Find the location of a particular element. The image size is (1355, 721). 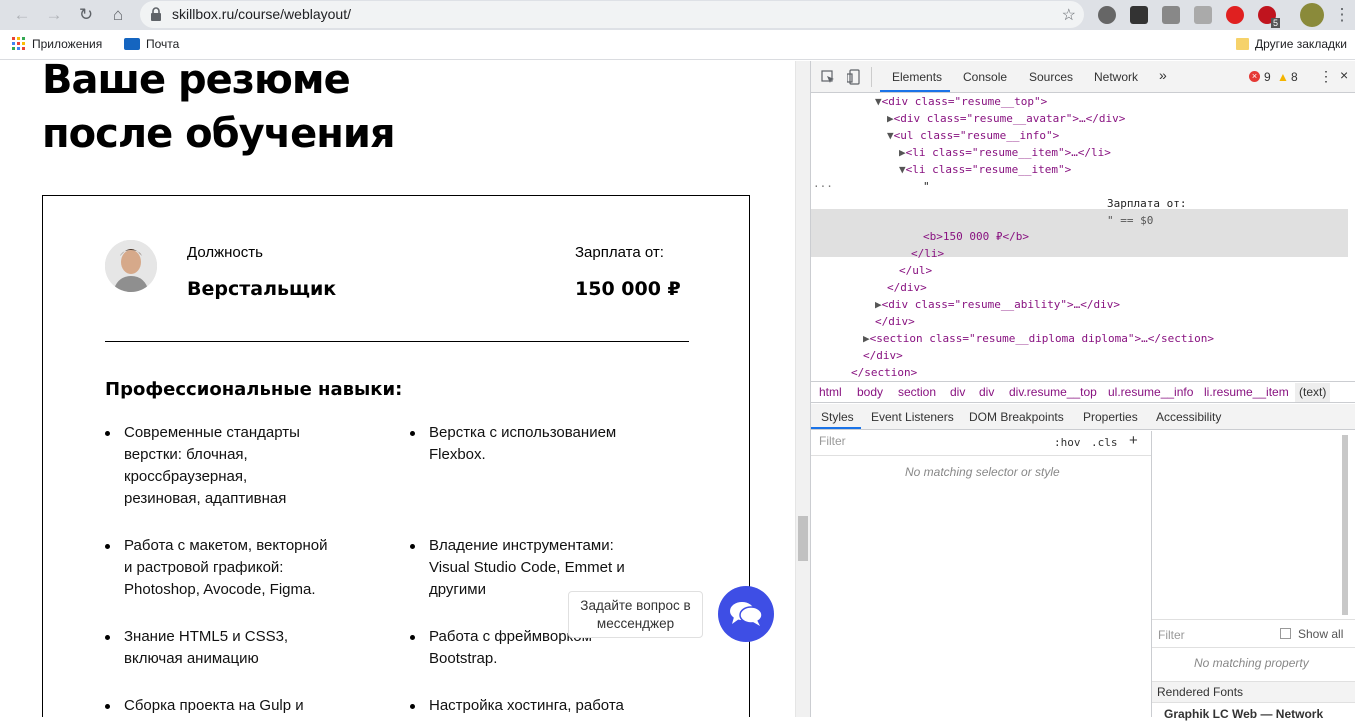

back-icon: ← is located at coordinates (22, 15).